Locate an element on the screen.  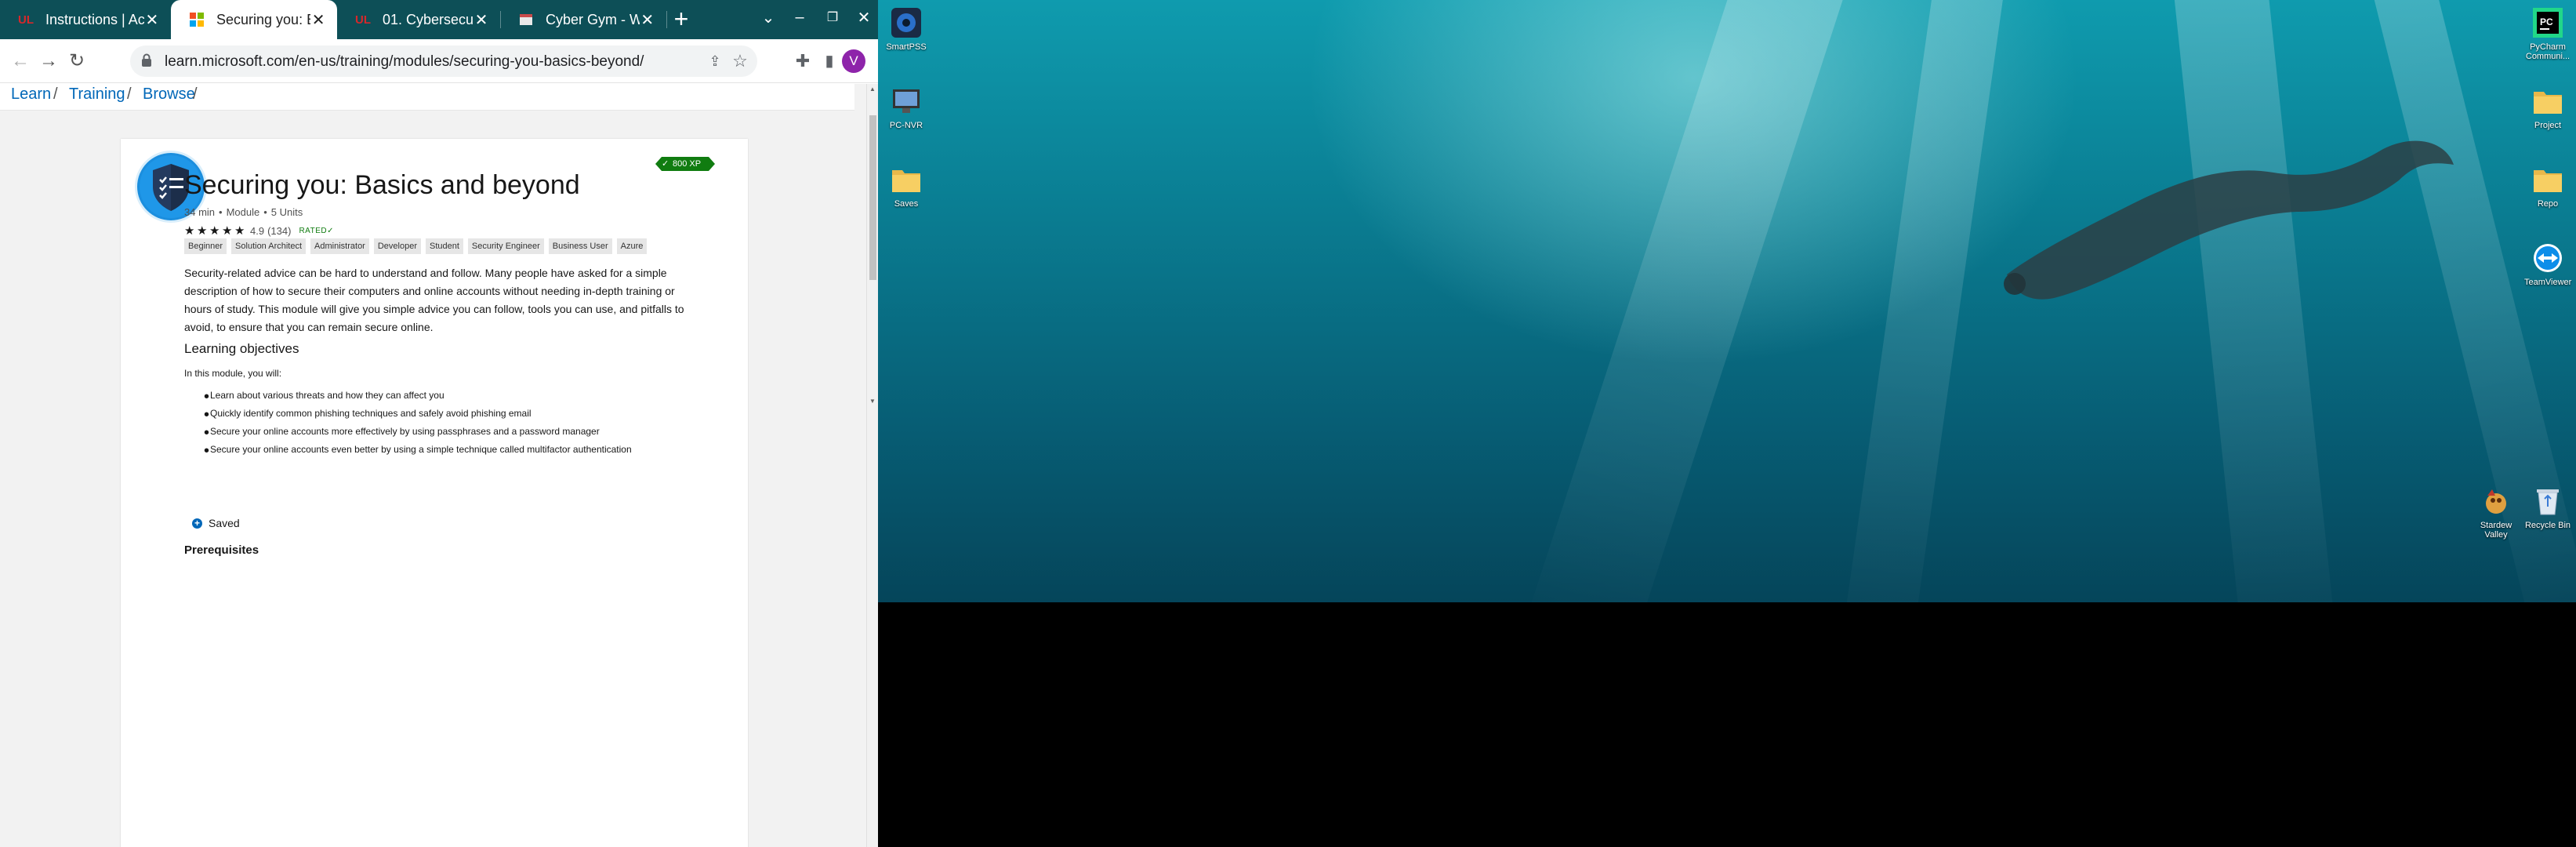
tab-cyber-gym: Cyber Gym - Workout ✕ is located at coordinates (583, 19).